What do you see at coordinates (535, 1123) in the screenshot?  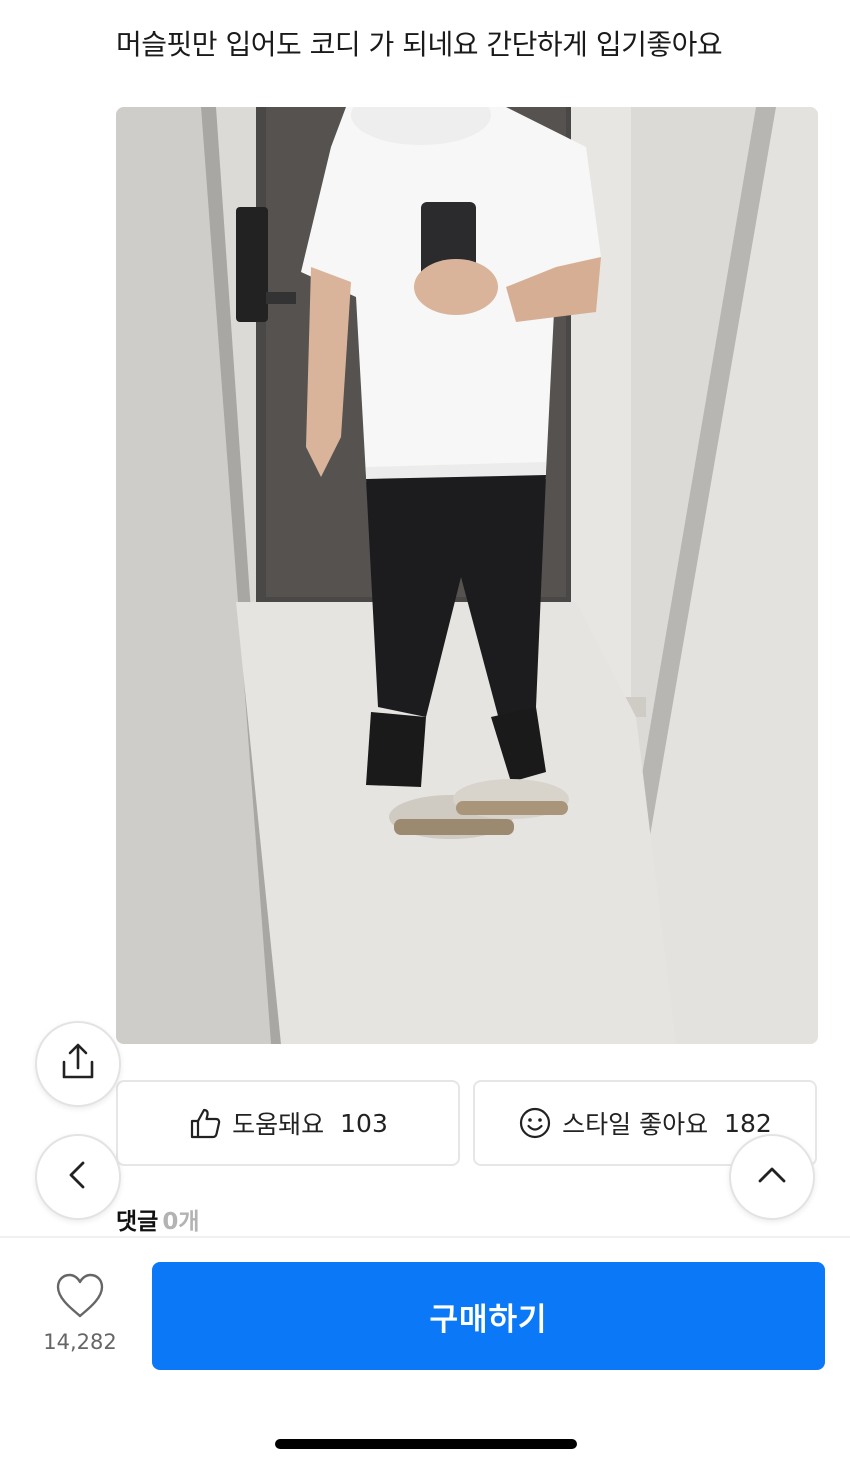 I see `smiley-icon` at bounding box center [535, 1123].